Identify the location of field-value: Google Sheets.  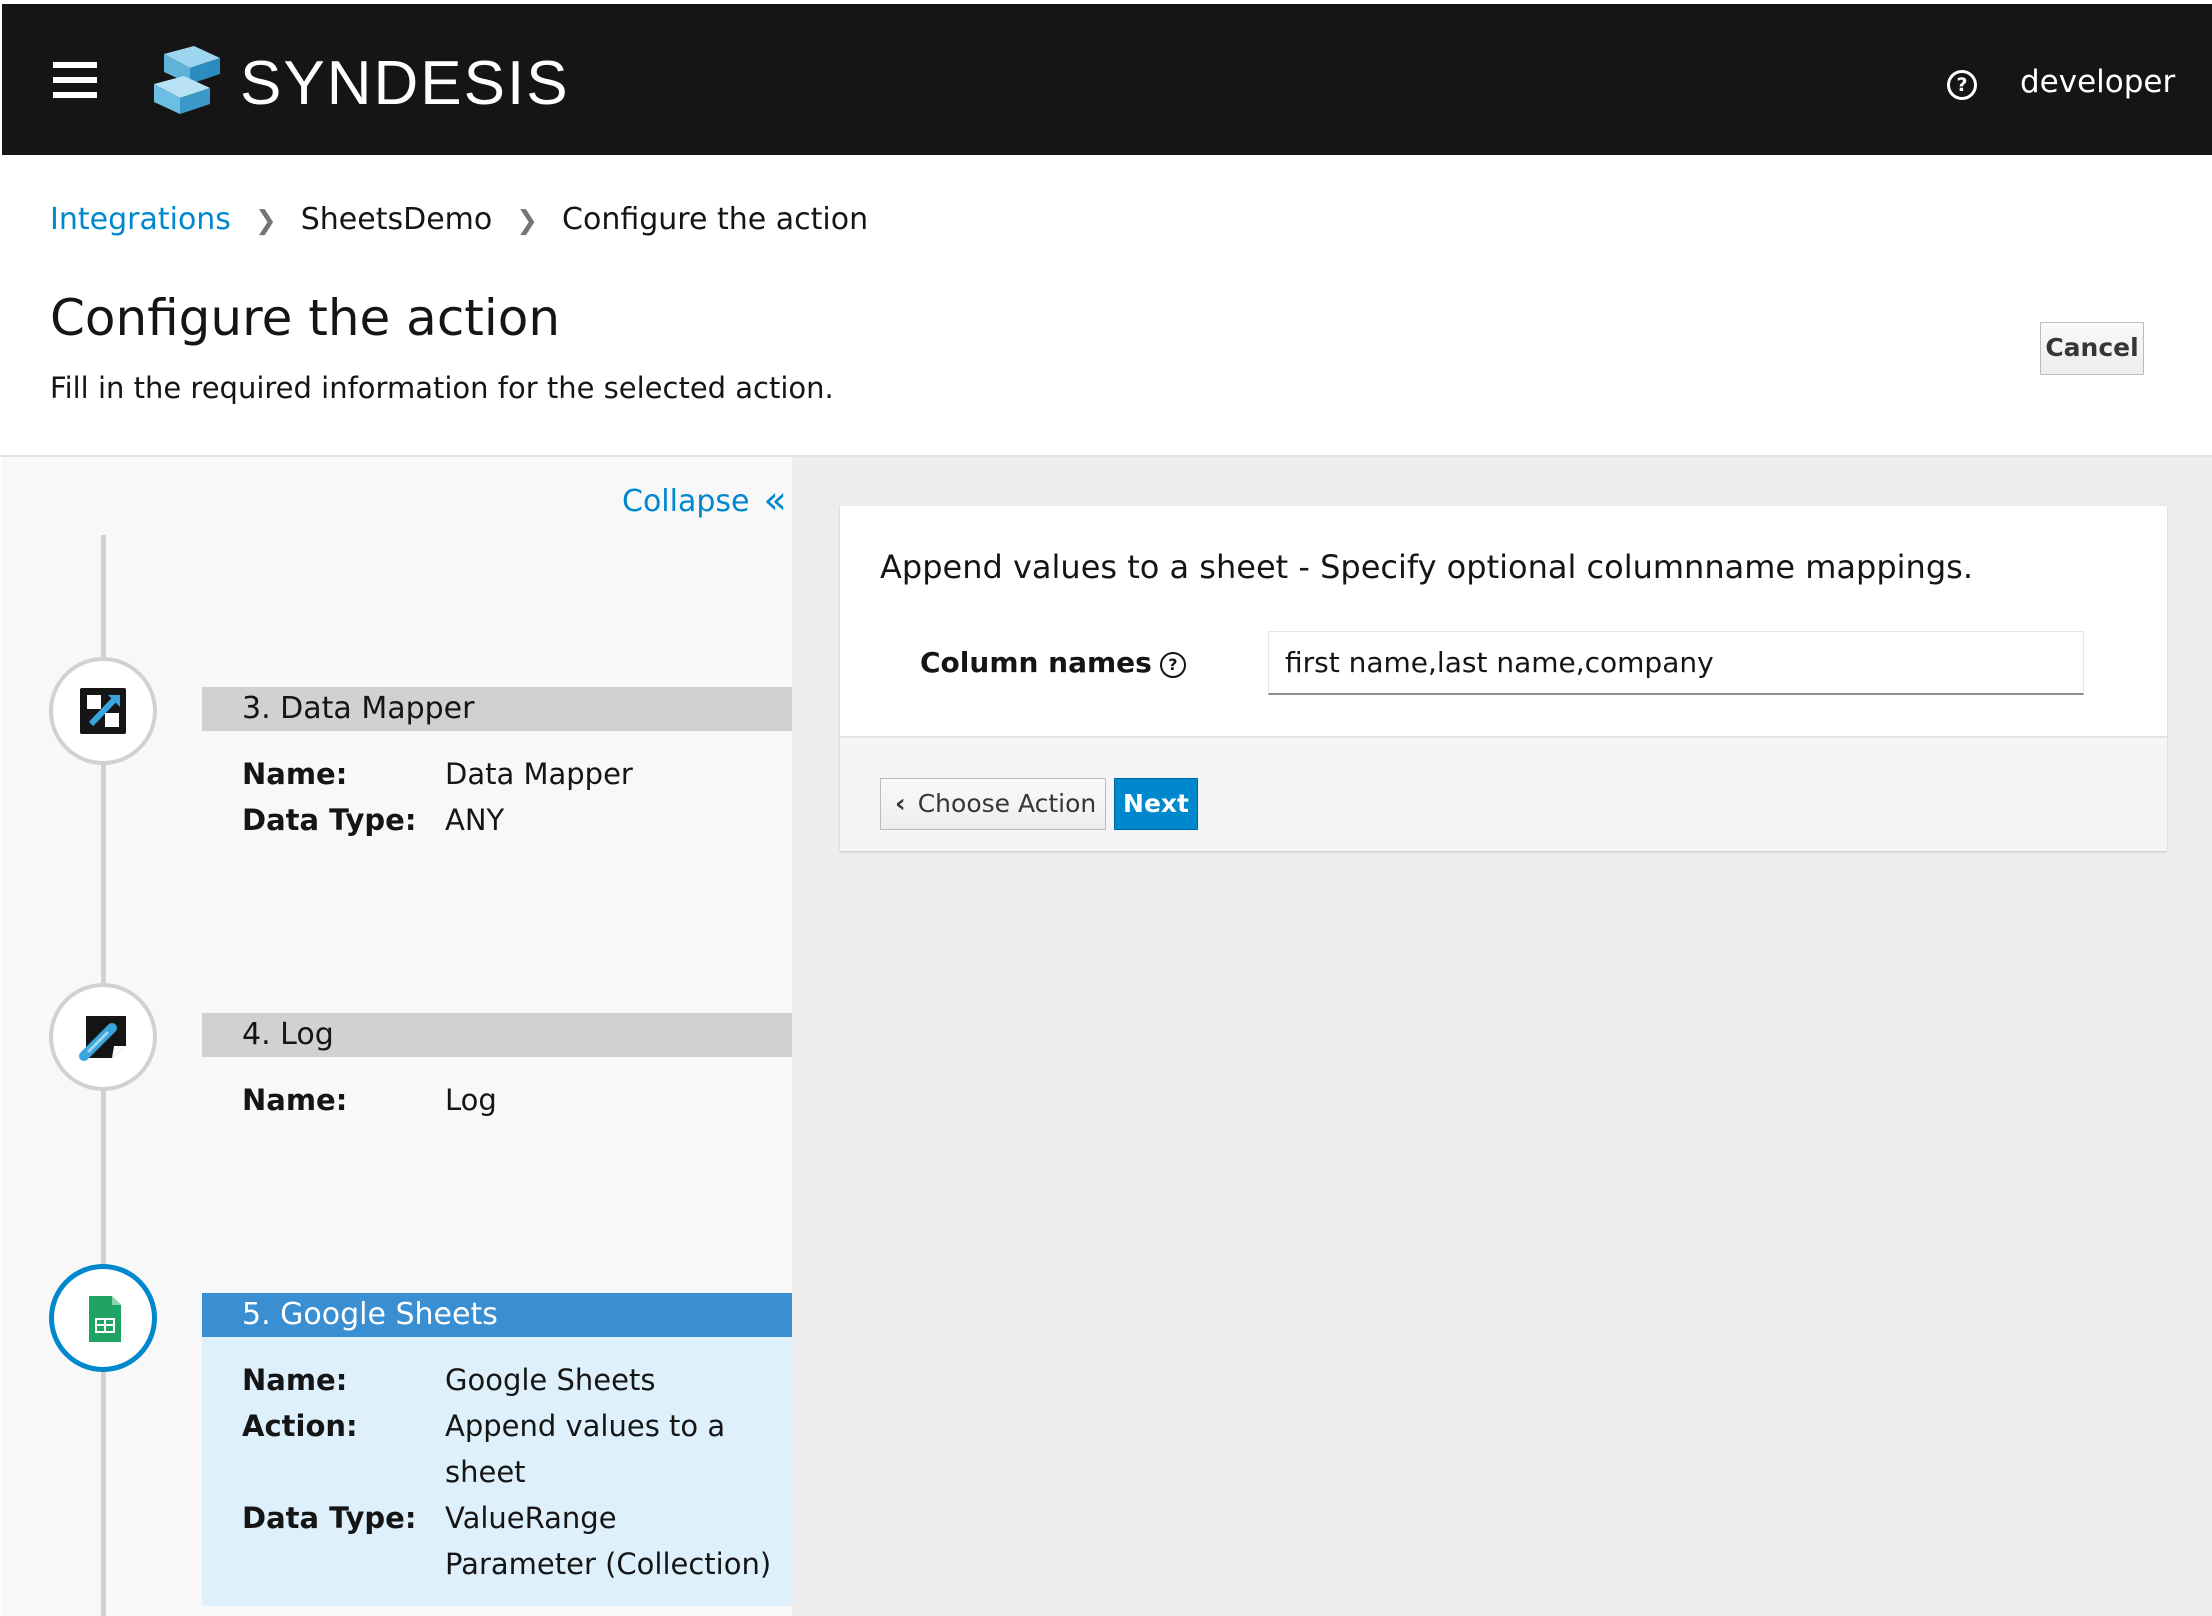
(550, 1380).